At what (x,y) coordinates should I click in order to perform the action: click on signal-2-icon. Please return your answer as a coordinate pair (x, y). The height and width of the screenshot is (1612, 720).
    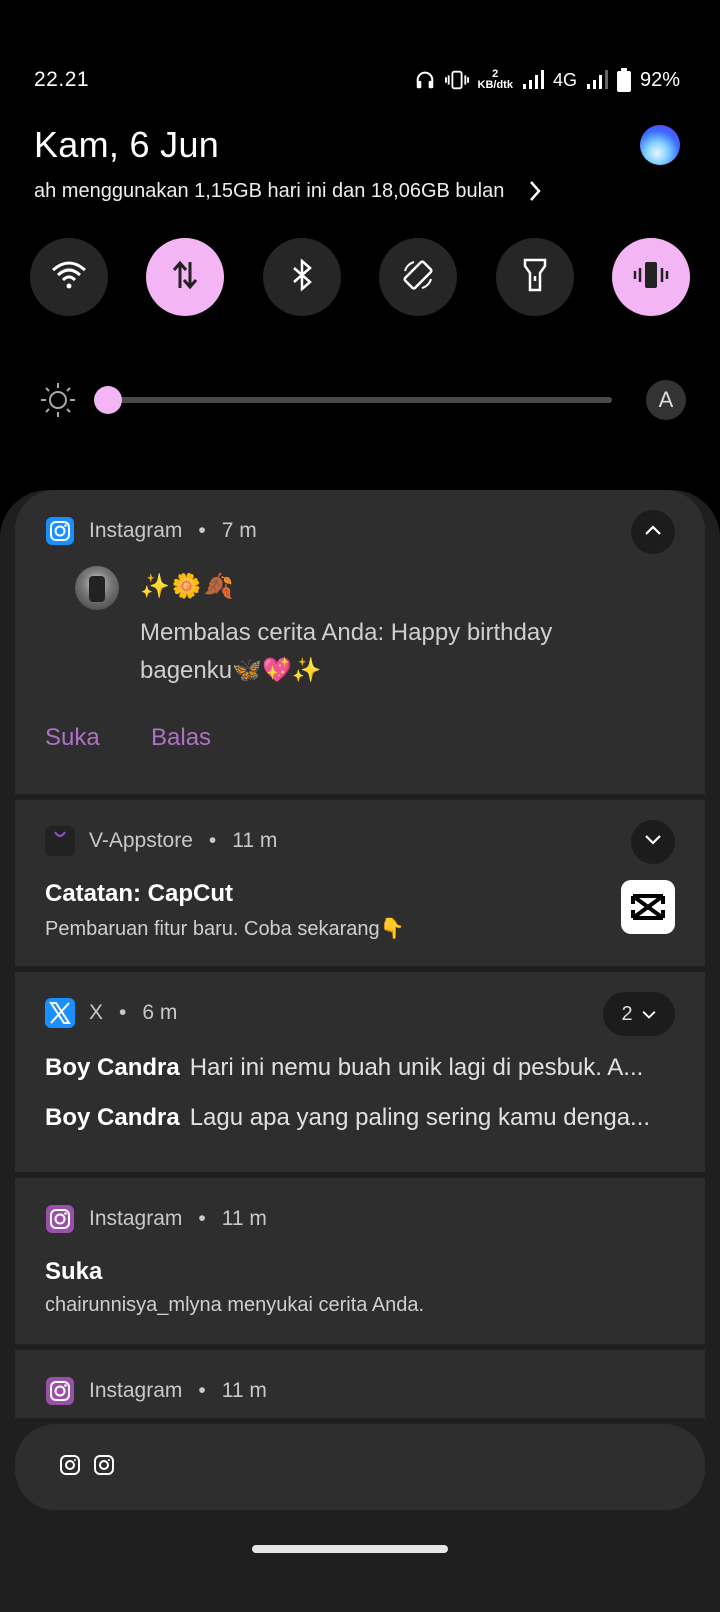
    Looking at the image, I should click on (597, 80).